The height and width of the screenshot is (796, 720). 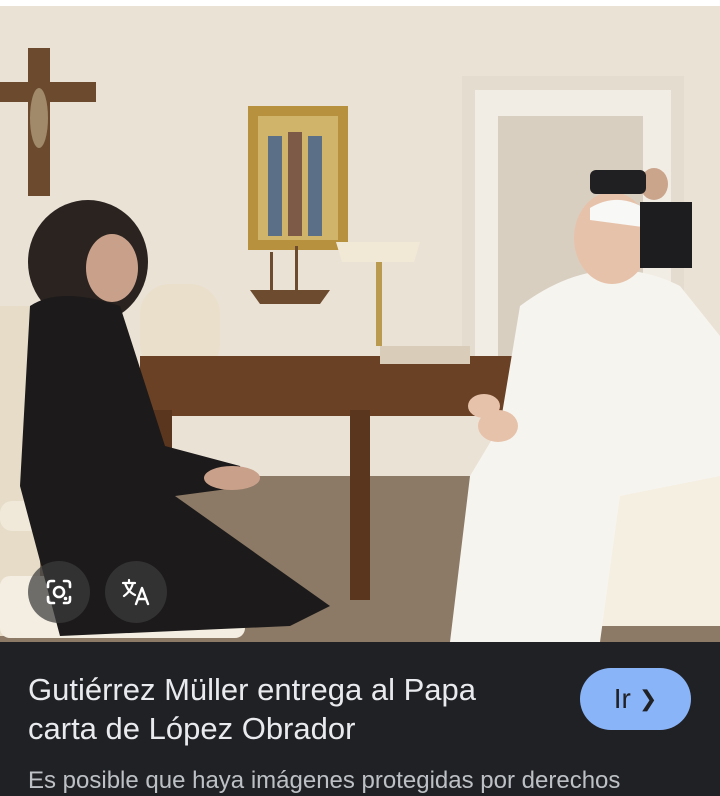 I want to click on go-button: Ir ❯, so click(x=635, y=699).